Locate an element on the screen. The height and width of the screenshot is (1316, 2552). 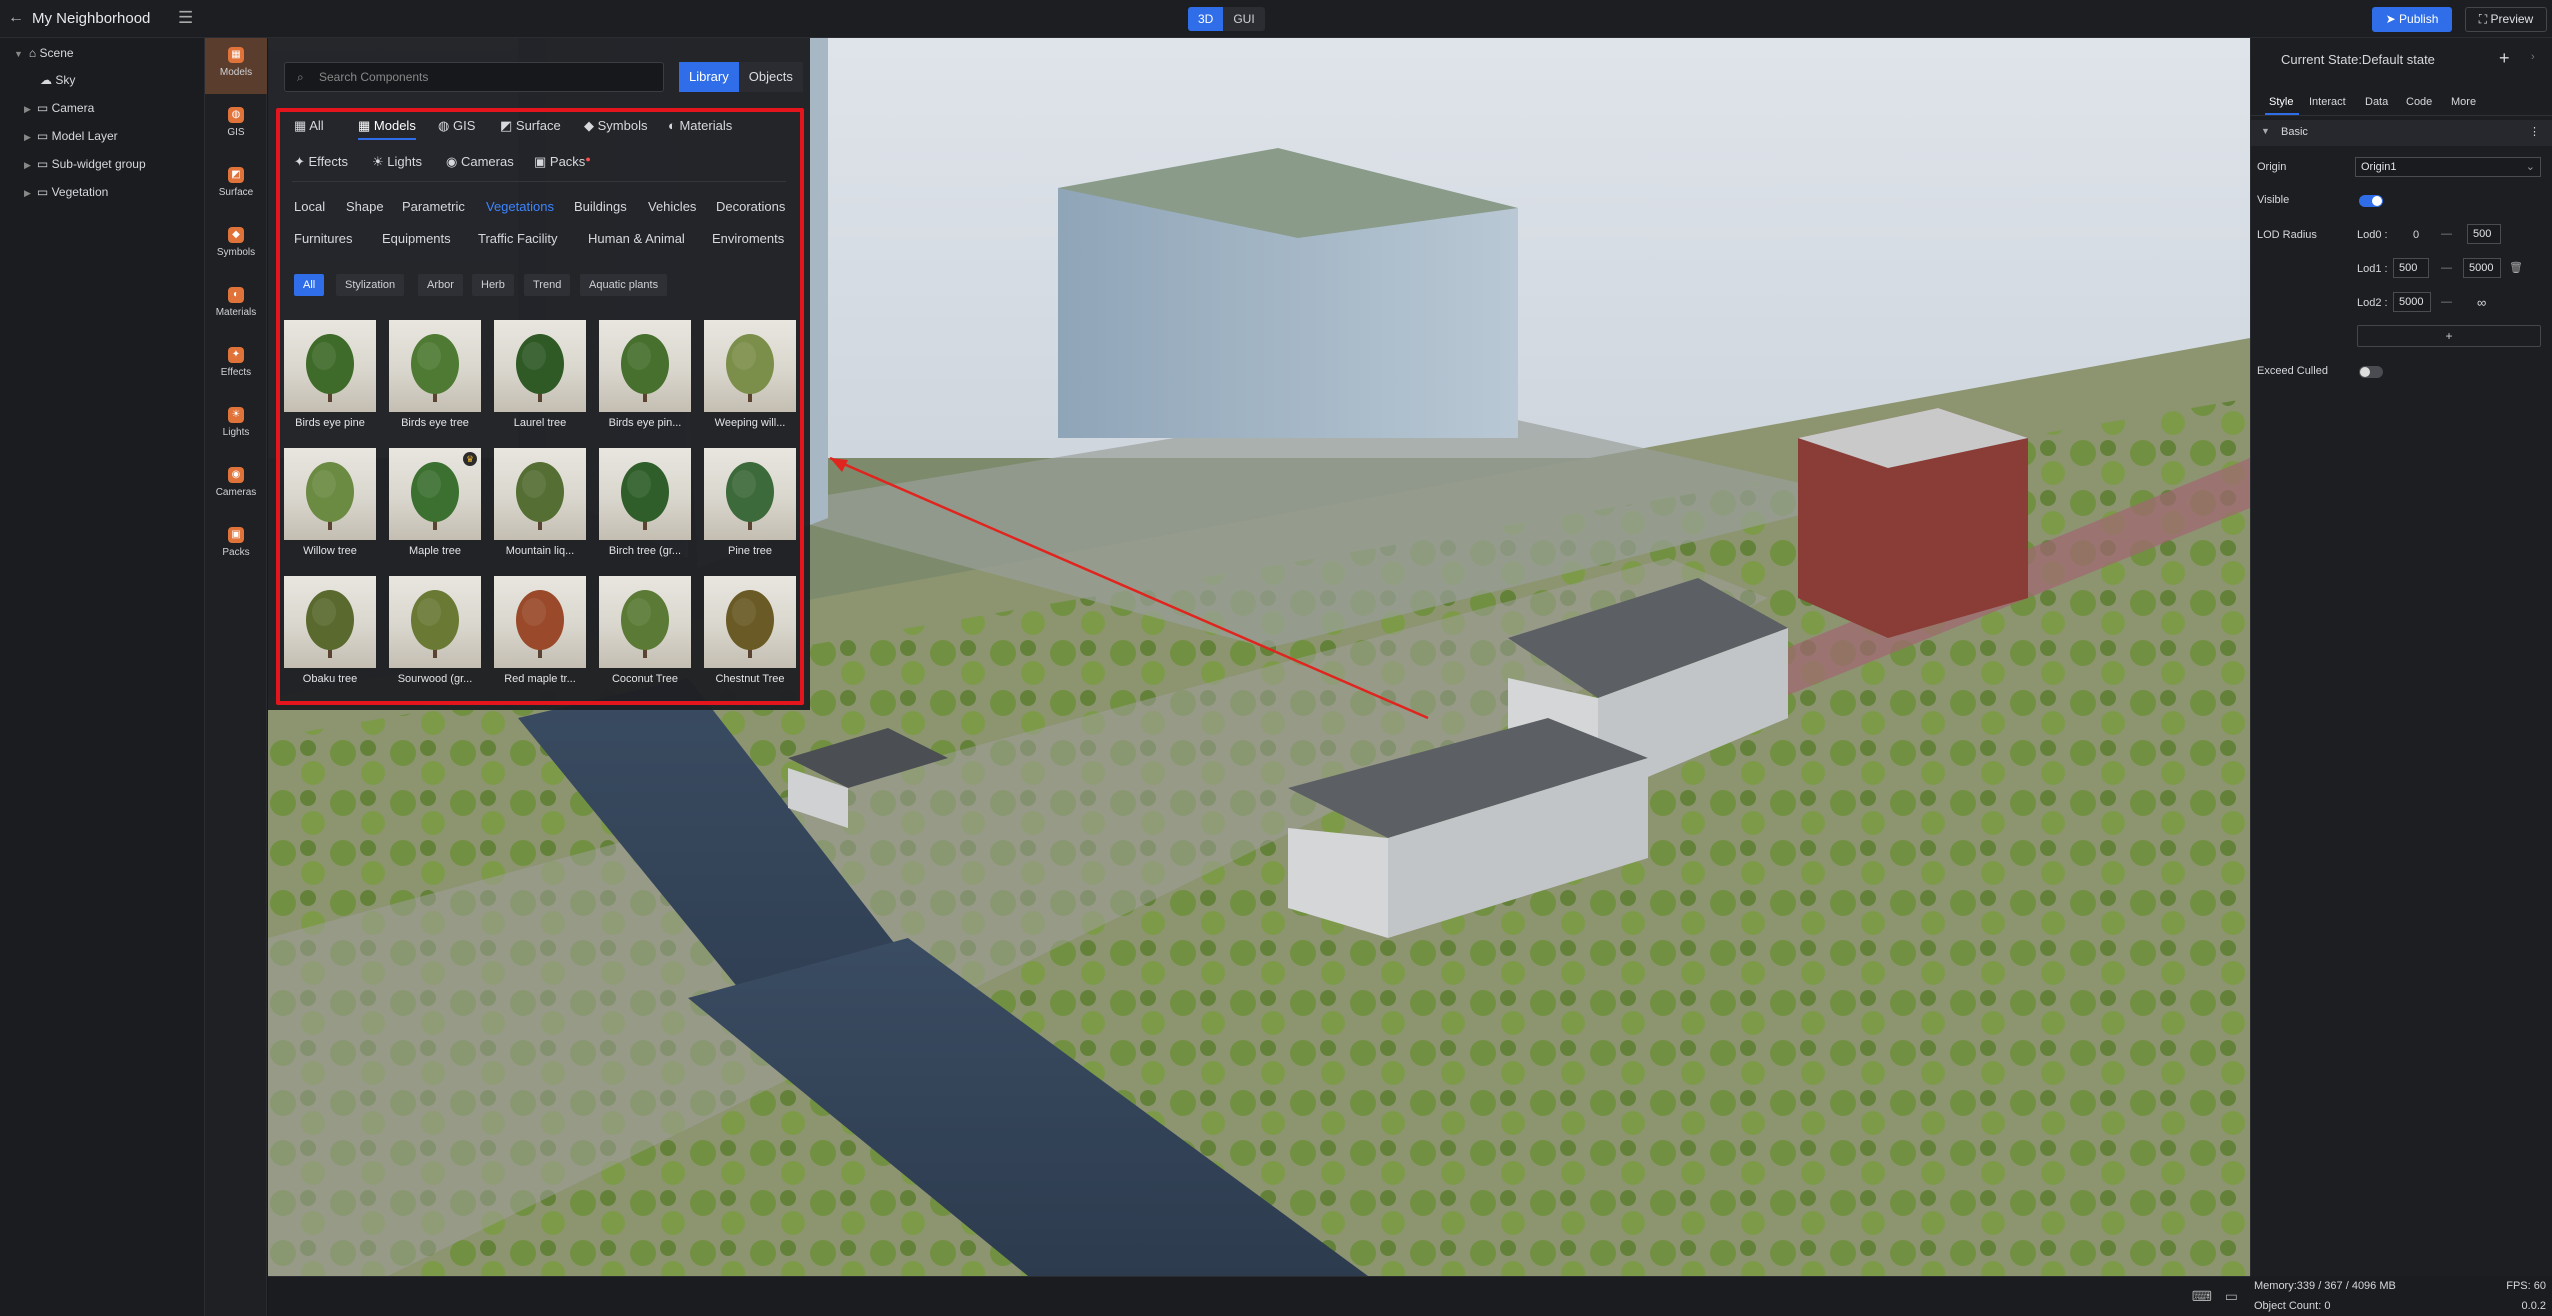
rail-label: Cameras is located at coordinates (236, 492).